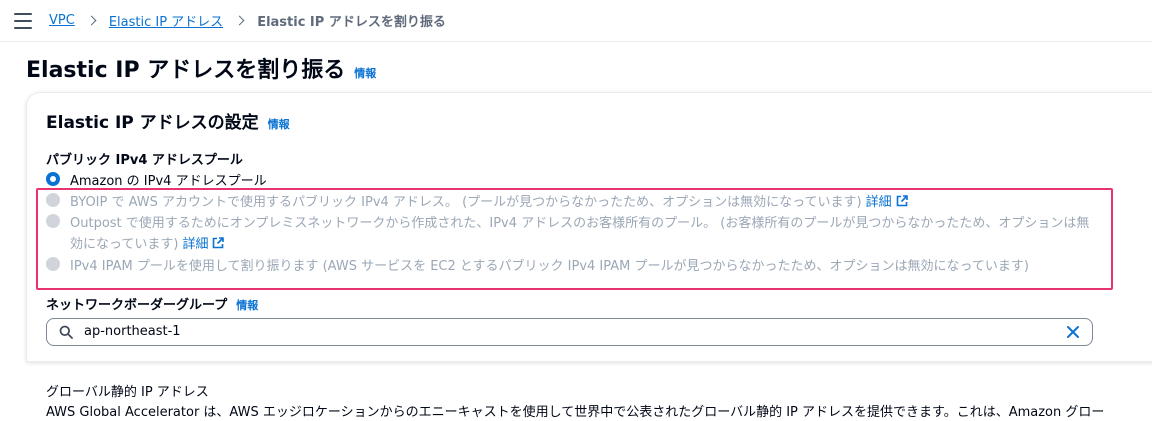 The image size is (1152, 421). I want to click on border-group-select, so click(569, 332).